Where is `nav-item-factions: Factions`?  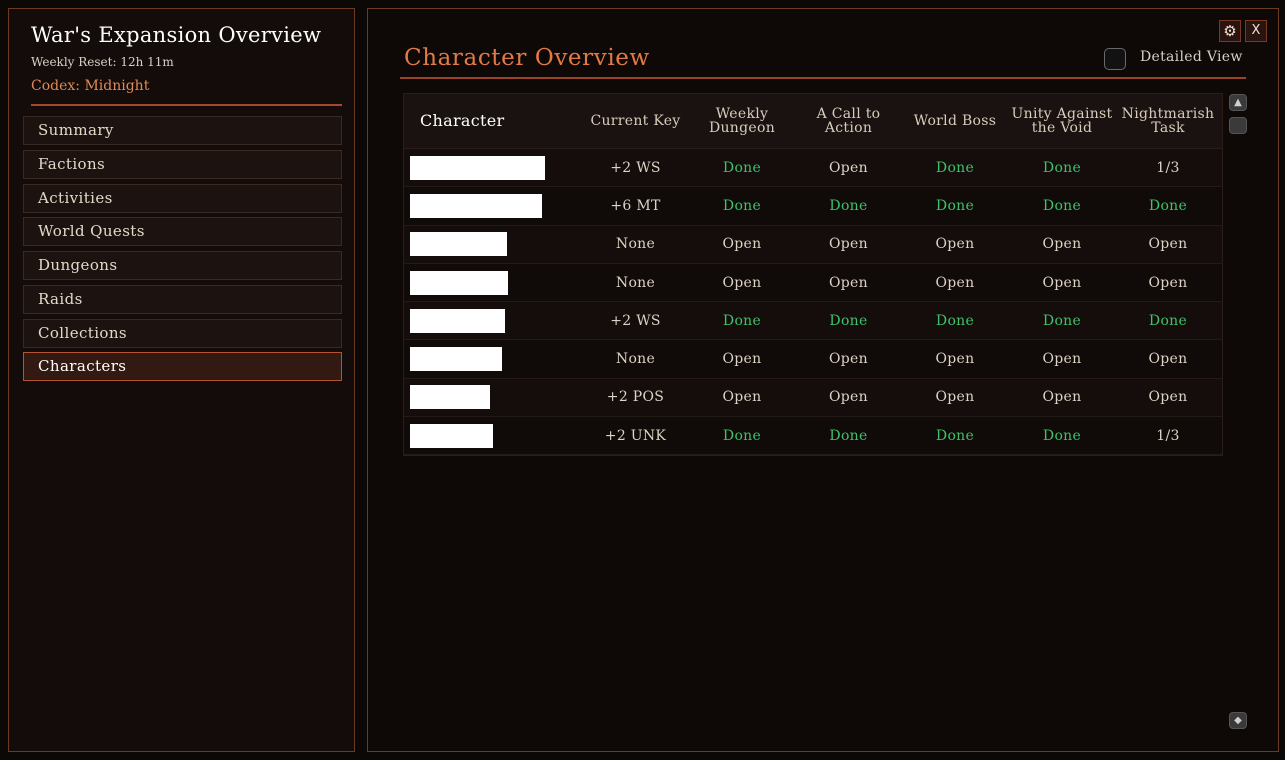
nav-item-factions: Factions is located at coordinates (182, 164).